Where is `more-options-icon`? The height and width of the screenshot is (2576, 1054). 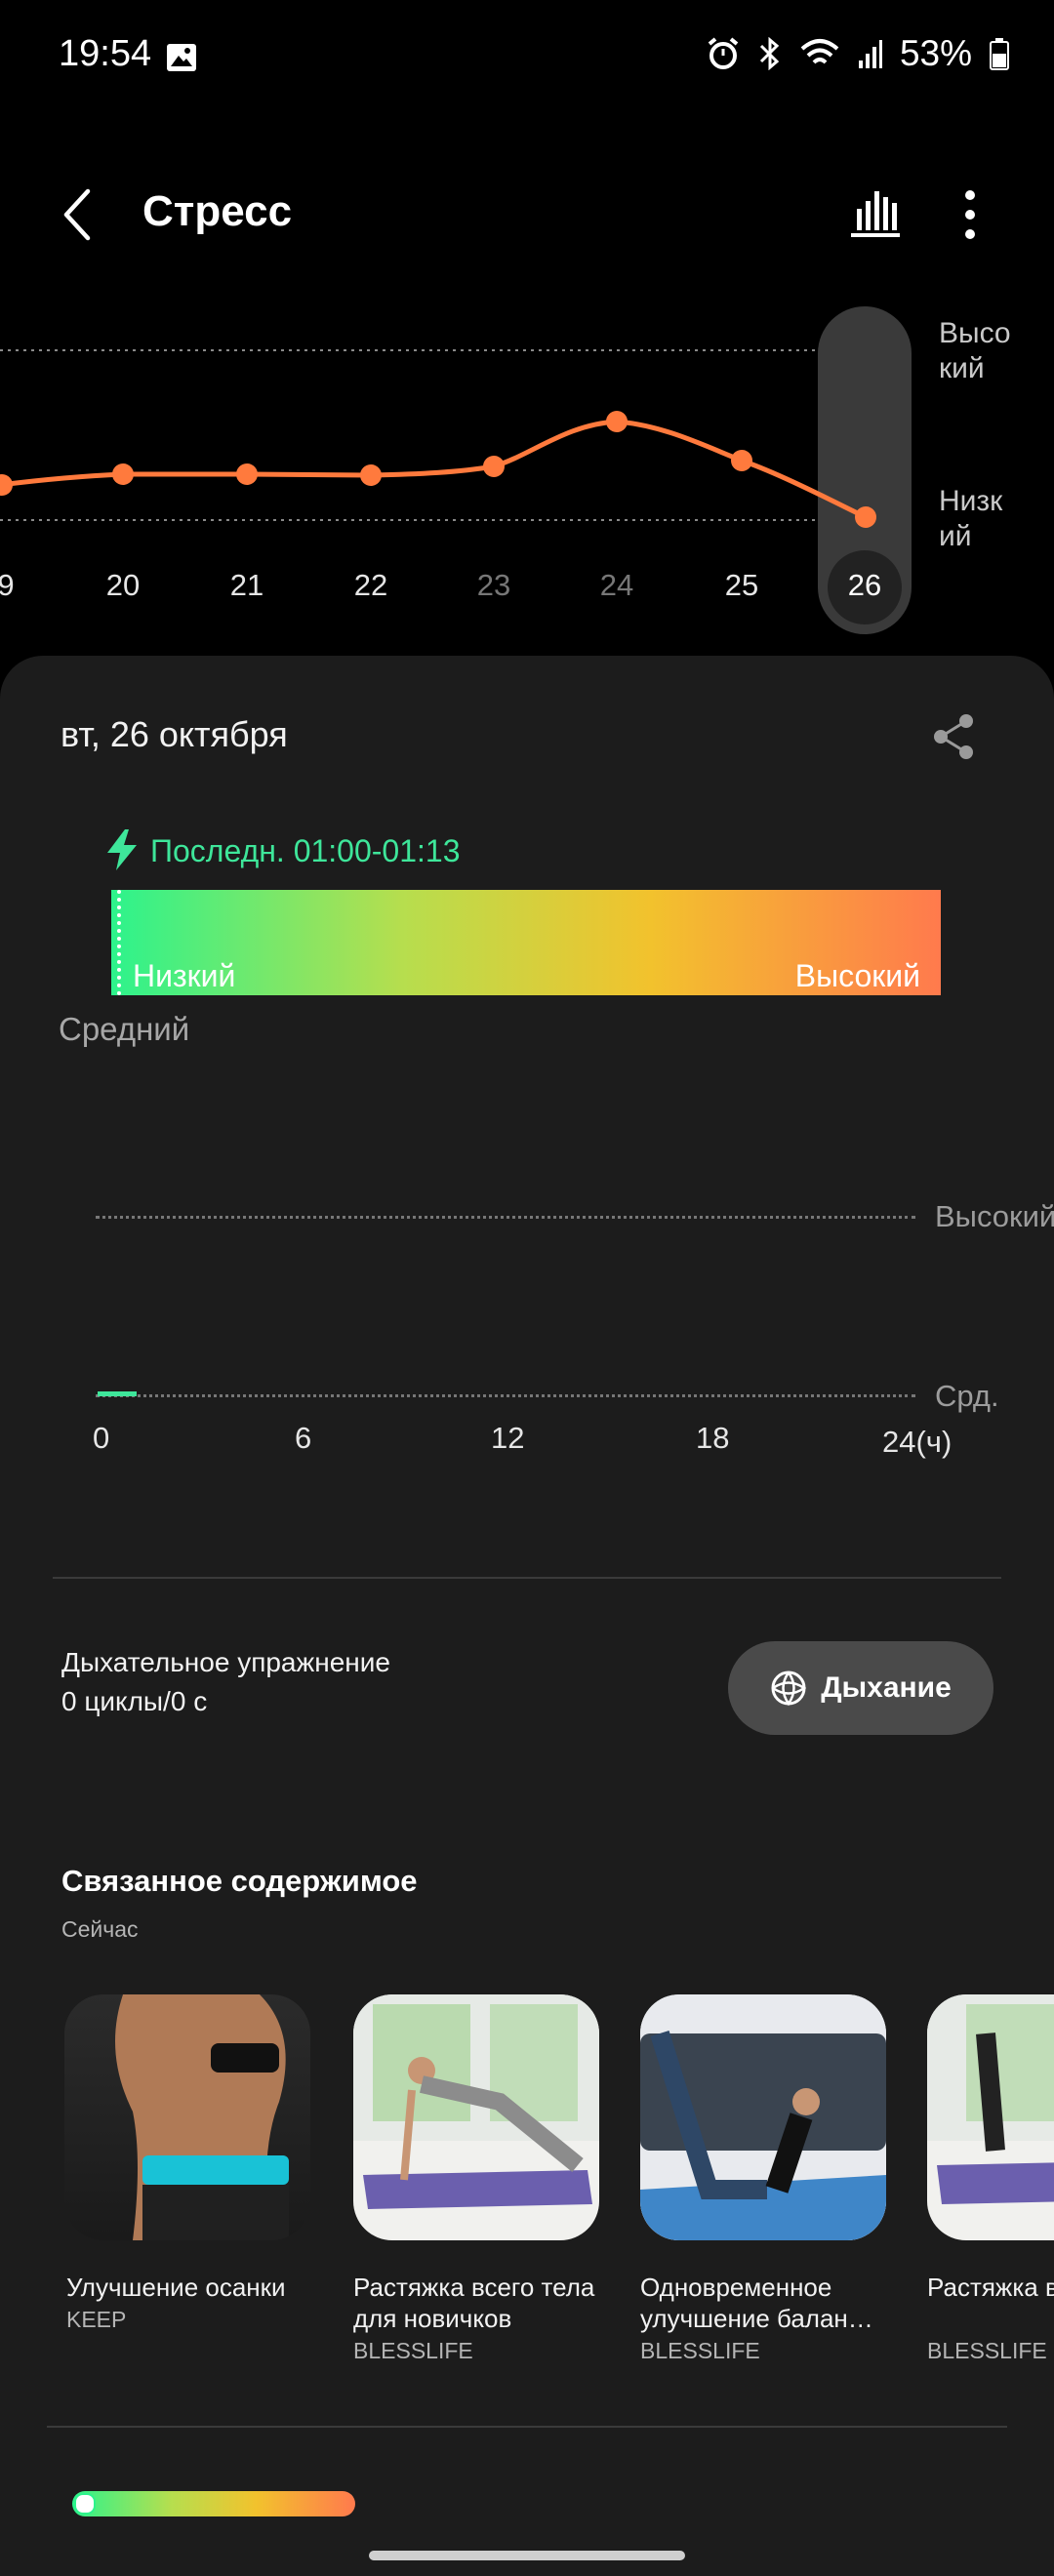 more-options-icon is located at coordinates (970, 214).